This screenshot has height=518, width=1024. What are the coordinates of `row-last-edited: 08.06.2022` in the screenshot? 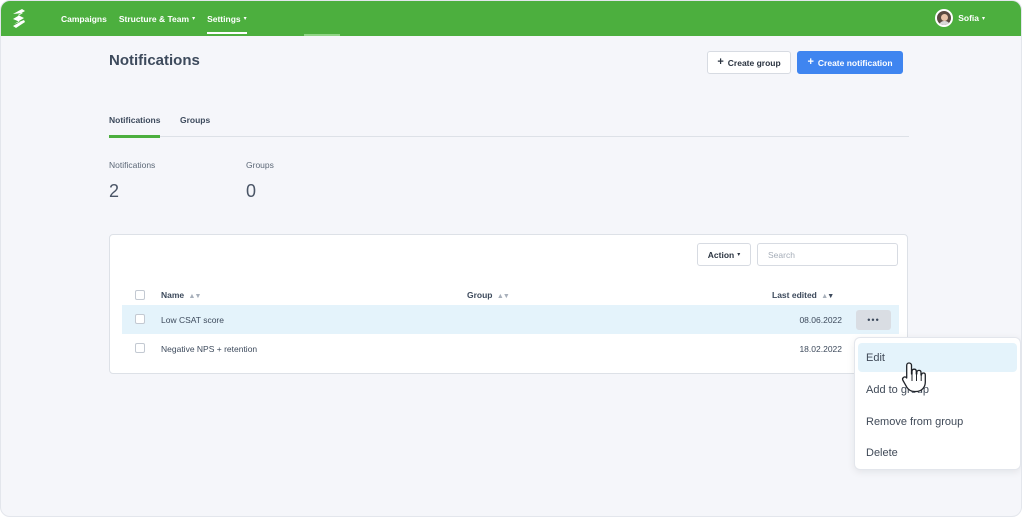 It's located at (820, 320).